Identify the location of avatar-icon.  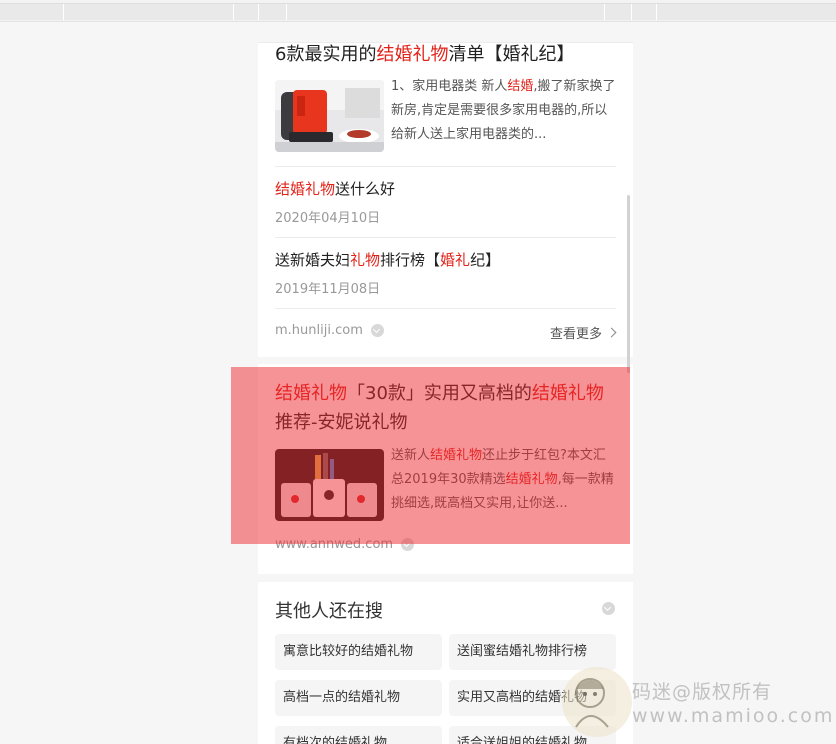
(592, 703).